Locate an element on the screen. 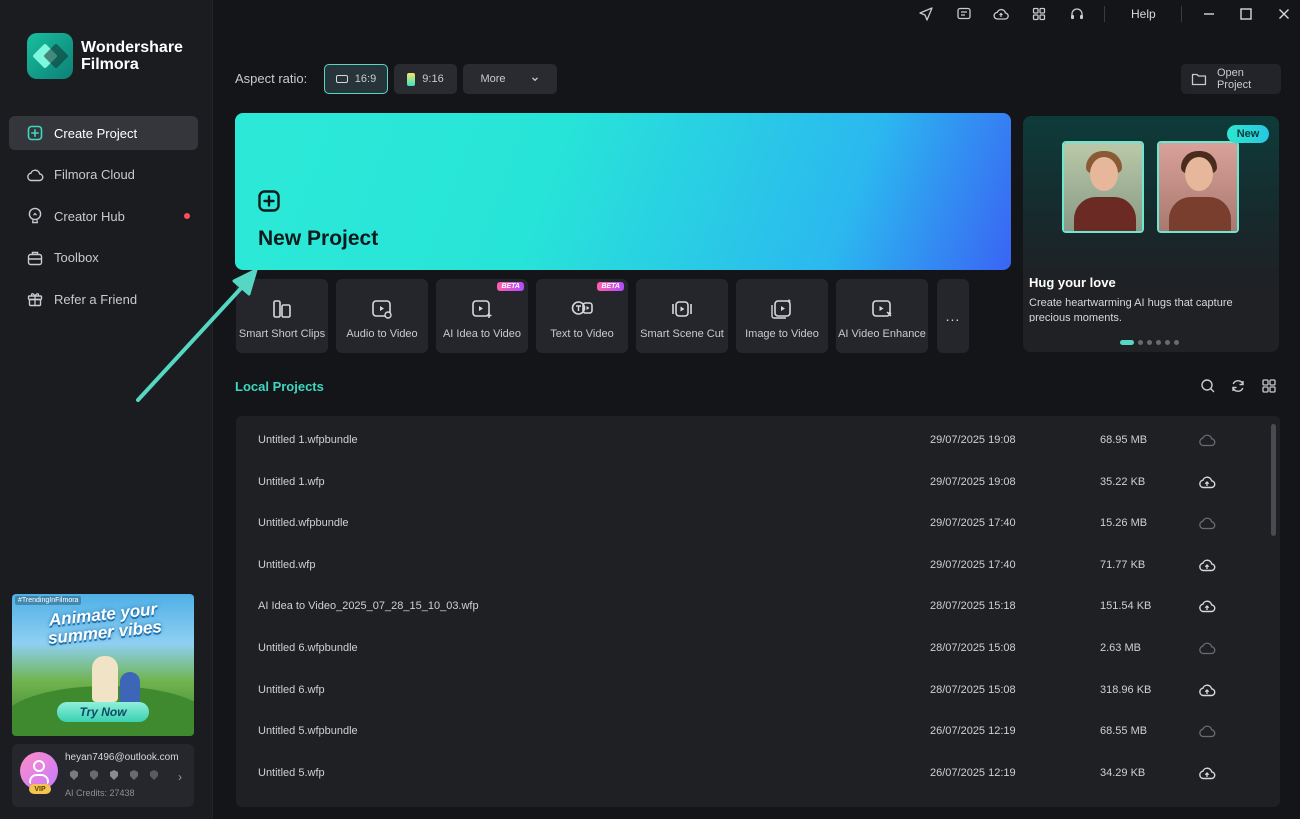 This screenshot has width=1300, height=819. audio-to-video-icon is located at coordinates (382, 309).